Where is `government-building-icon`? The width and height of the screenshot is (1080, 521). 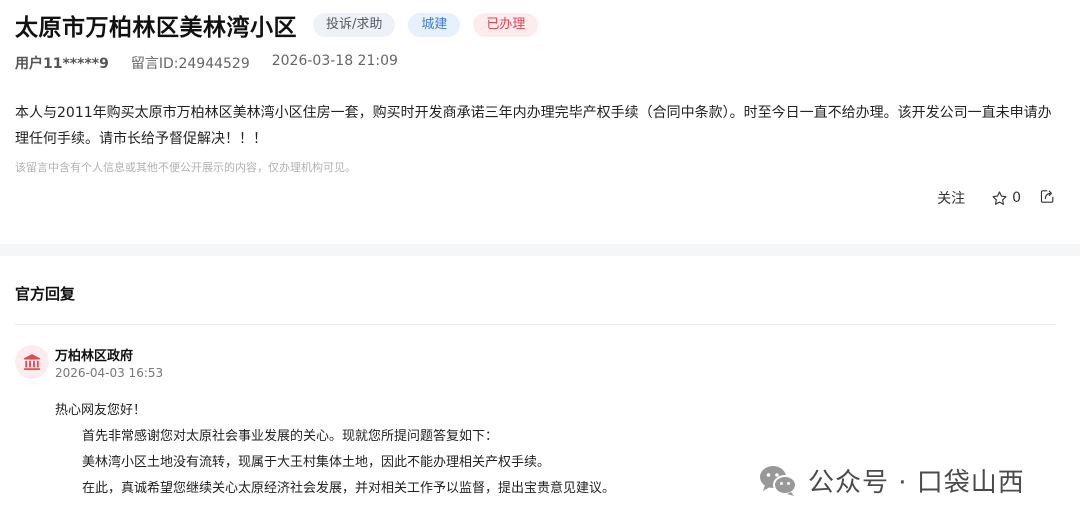
government-building-icon is located at coordinates (32, 362).